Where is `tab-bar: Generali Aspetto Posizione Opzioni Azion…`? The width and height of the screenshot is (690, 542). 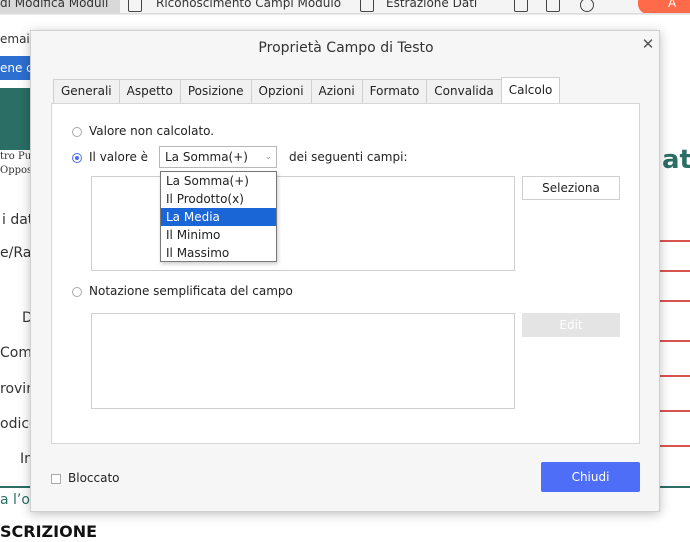 tab-bar: Generali Aspetto Posizione Opzioni Azion… is located at coordinates (307, 90).